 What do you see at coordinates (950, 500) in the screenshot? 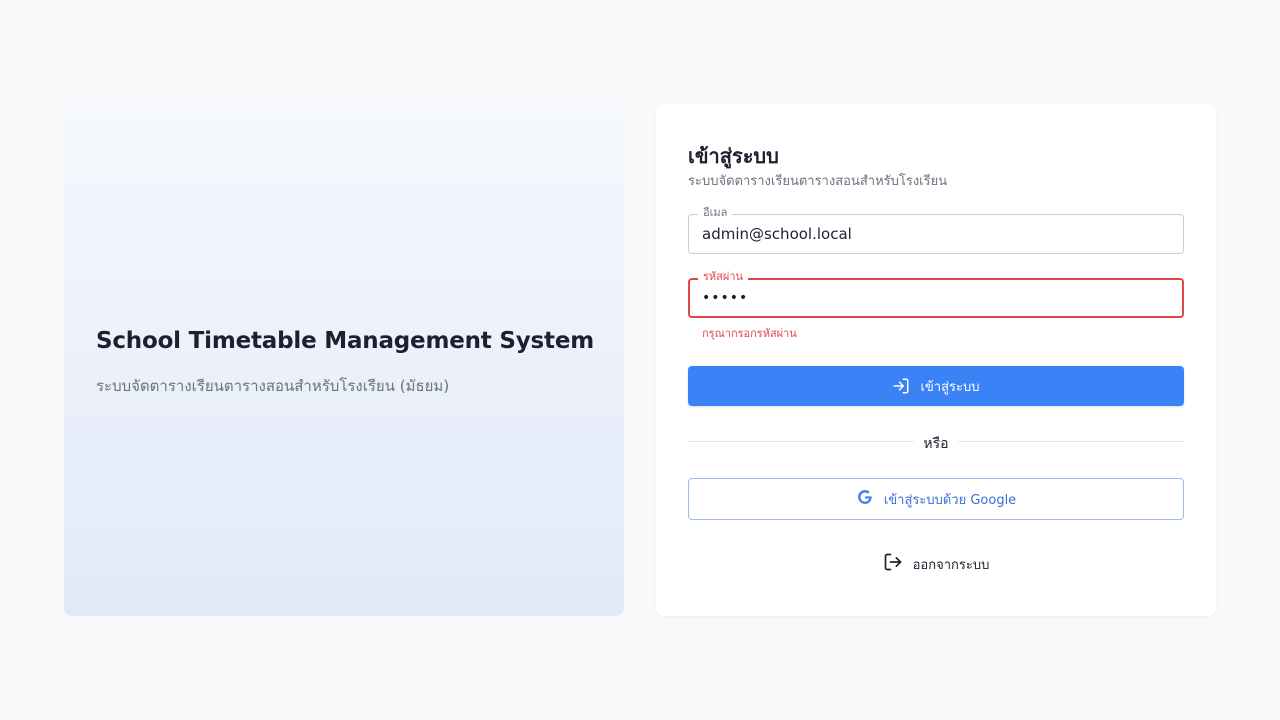
I see `google-login-label: เข้าสู่ระบบด้วย Google` at bounding box center [950, 500].